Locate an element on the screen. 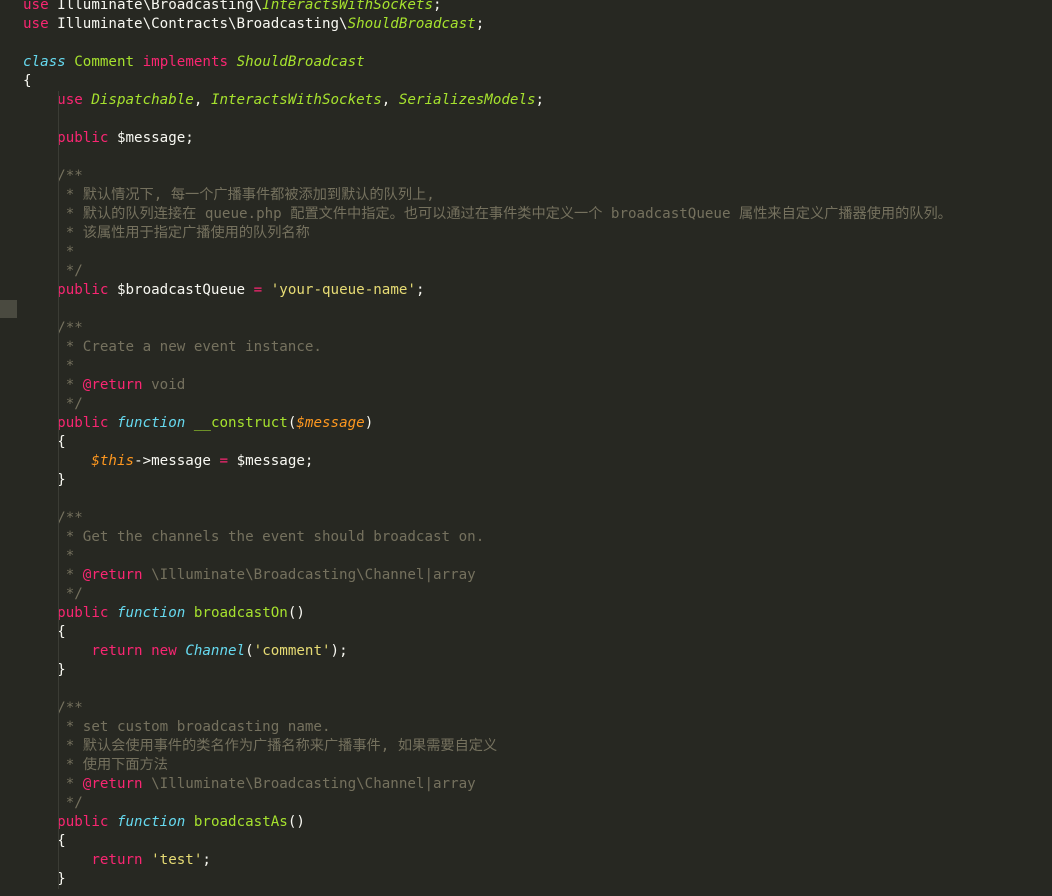 The width and height of the screenshot is (1052, 896). code-token: Comment is located at coordinates (104, 62).